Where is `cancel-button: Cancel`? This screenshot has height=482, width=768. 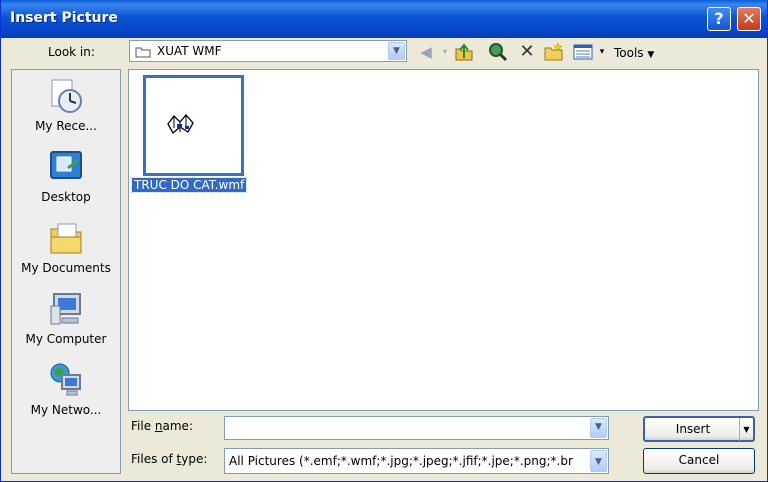 cancel-button: Cancel is located at coordinates (699, 461).